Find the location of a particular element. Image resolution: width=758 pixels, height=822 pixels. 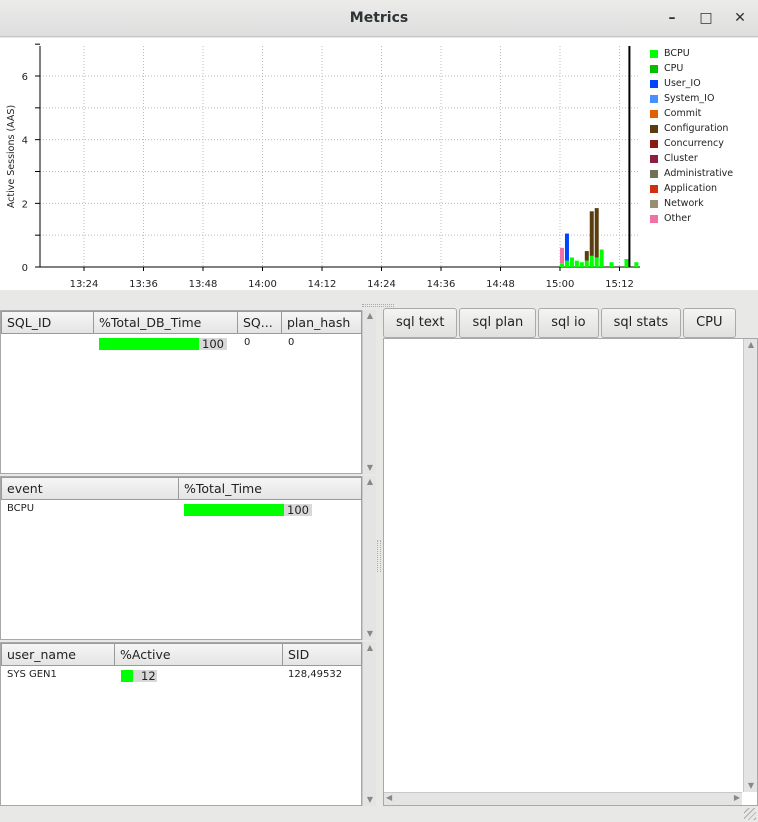

y-tick-label: 0 is located at coordinates (25, 268).